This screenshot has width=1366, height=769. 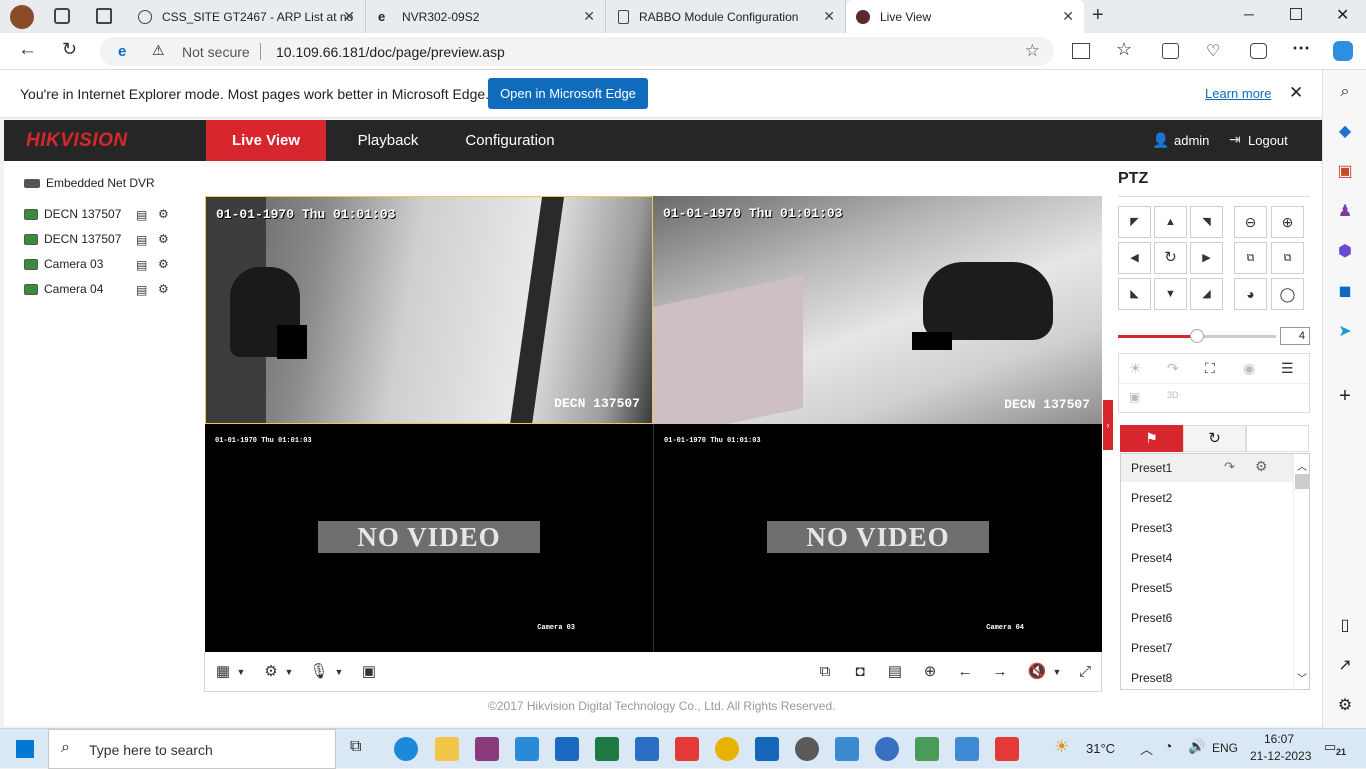 I want to click on next-page-icon: →, so click(x=1000, y=672).